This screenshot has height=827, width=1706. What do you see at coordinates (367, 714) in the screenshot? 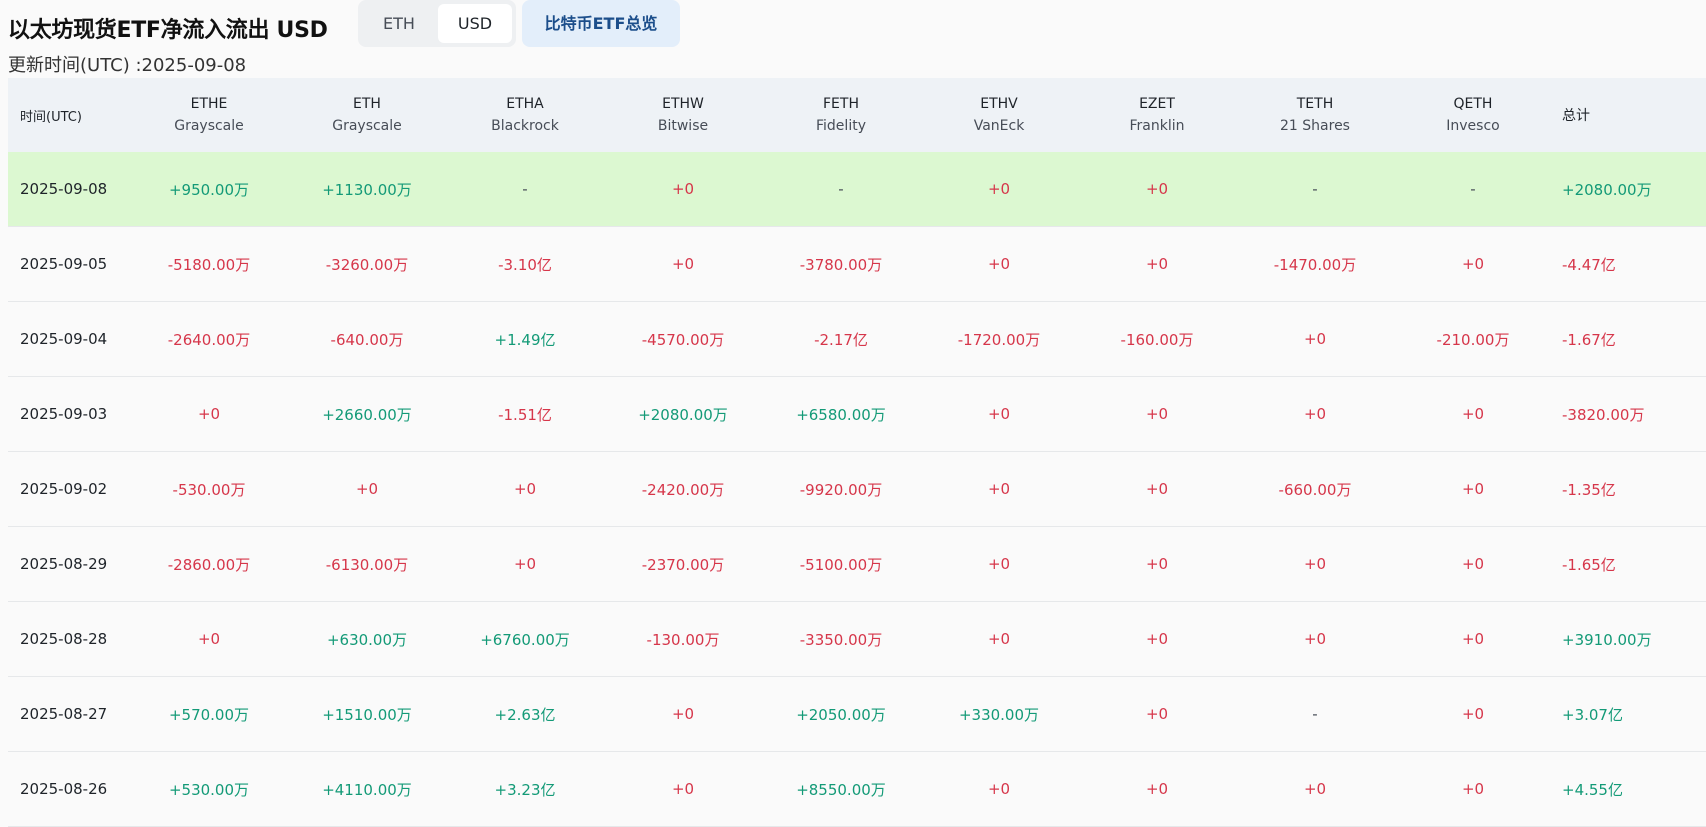
I see `flow-value-eth: +1510.00万` at bounding box center [367, 714].